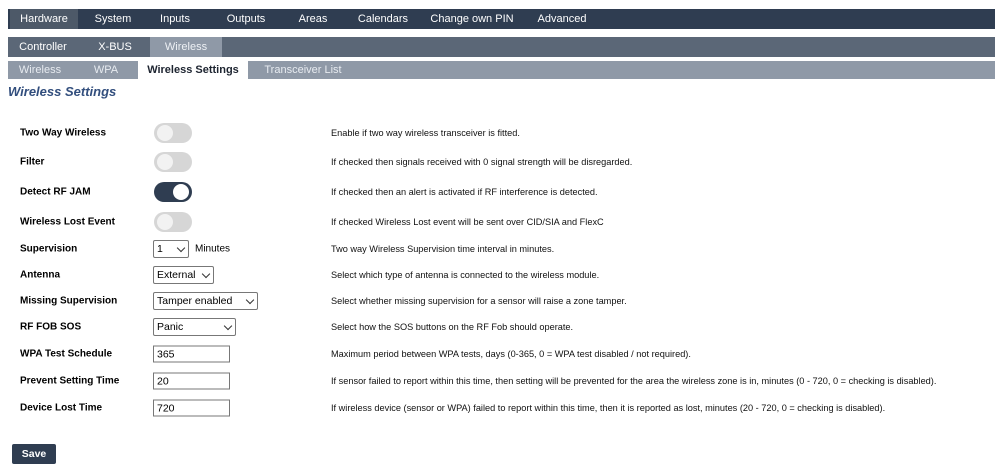 The width and height of the screenshot is (995, 464). Describe the element at coordinates (195, 301) in the screenshot. I see `select-value: Tamper enabled` at that location.